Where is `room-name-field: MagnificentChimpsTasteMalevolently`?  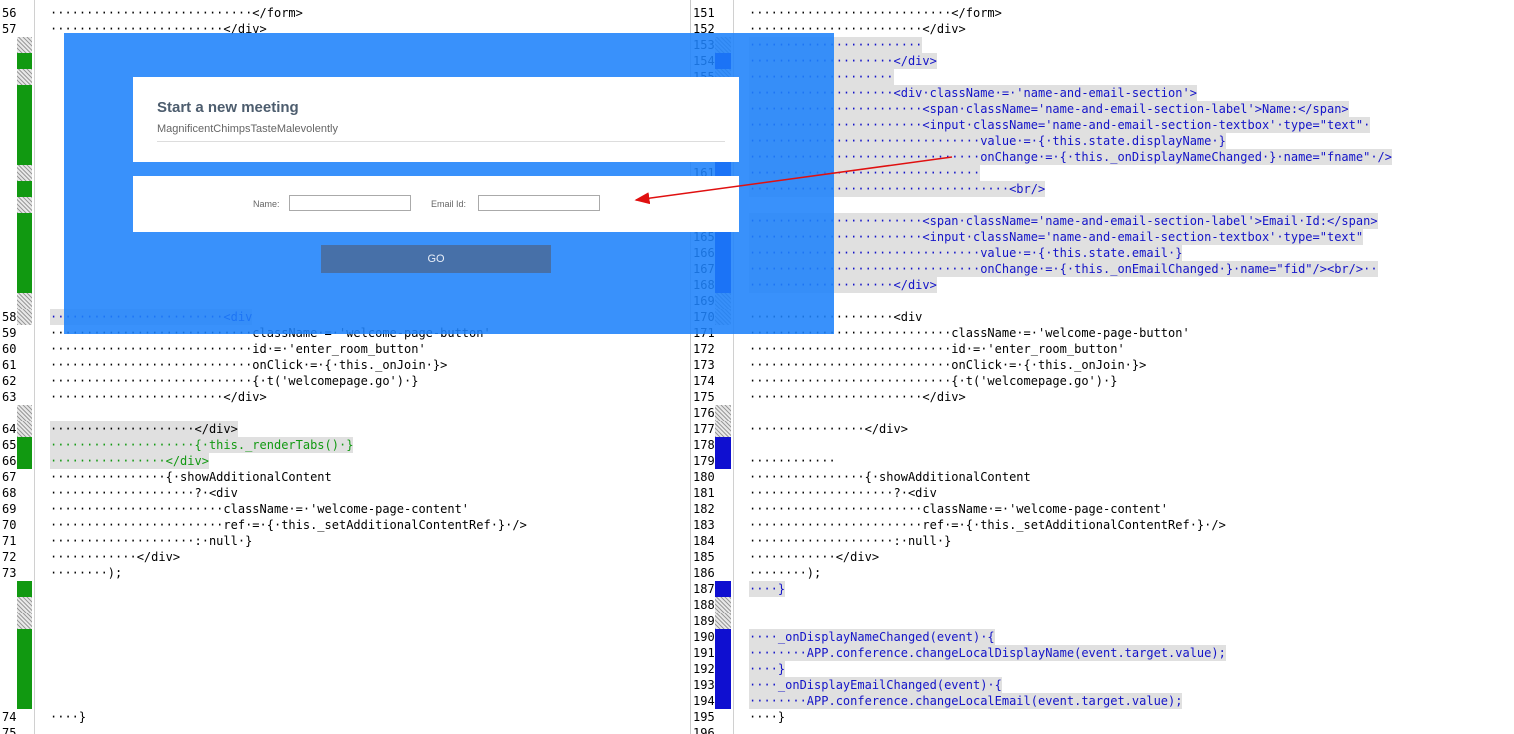
room-name-field: MagnificentChimpsTasteMalevolently is located at coordinates (307, 129).